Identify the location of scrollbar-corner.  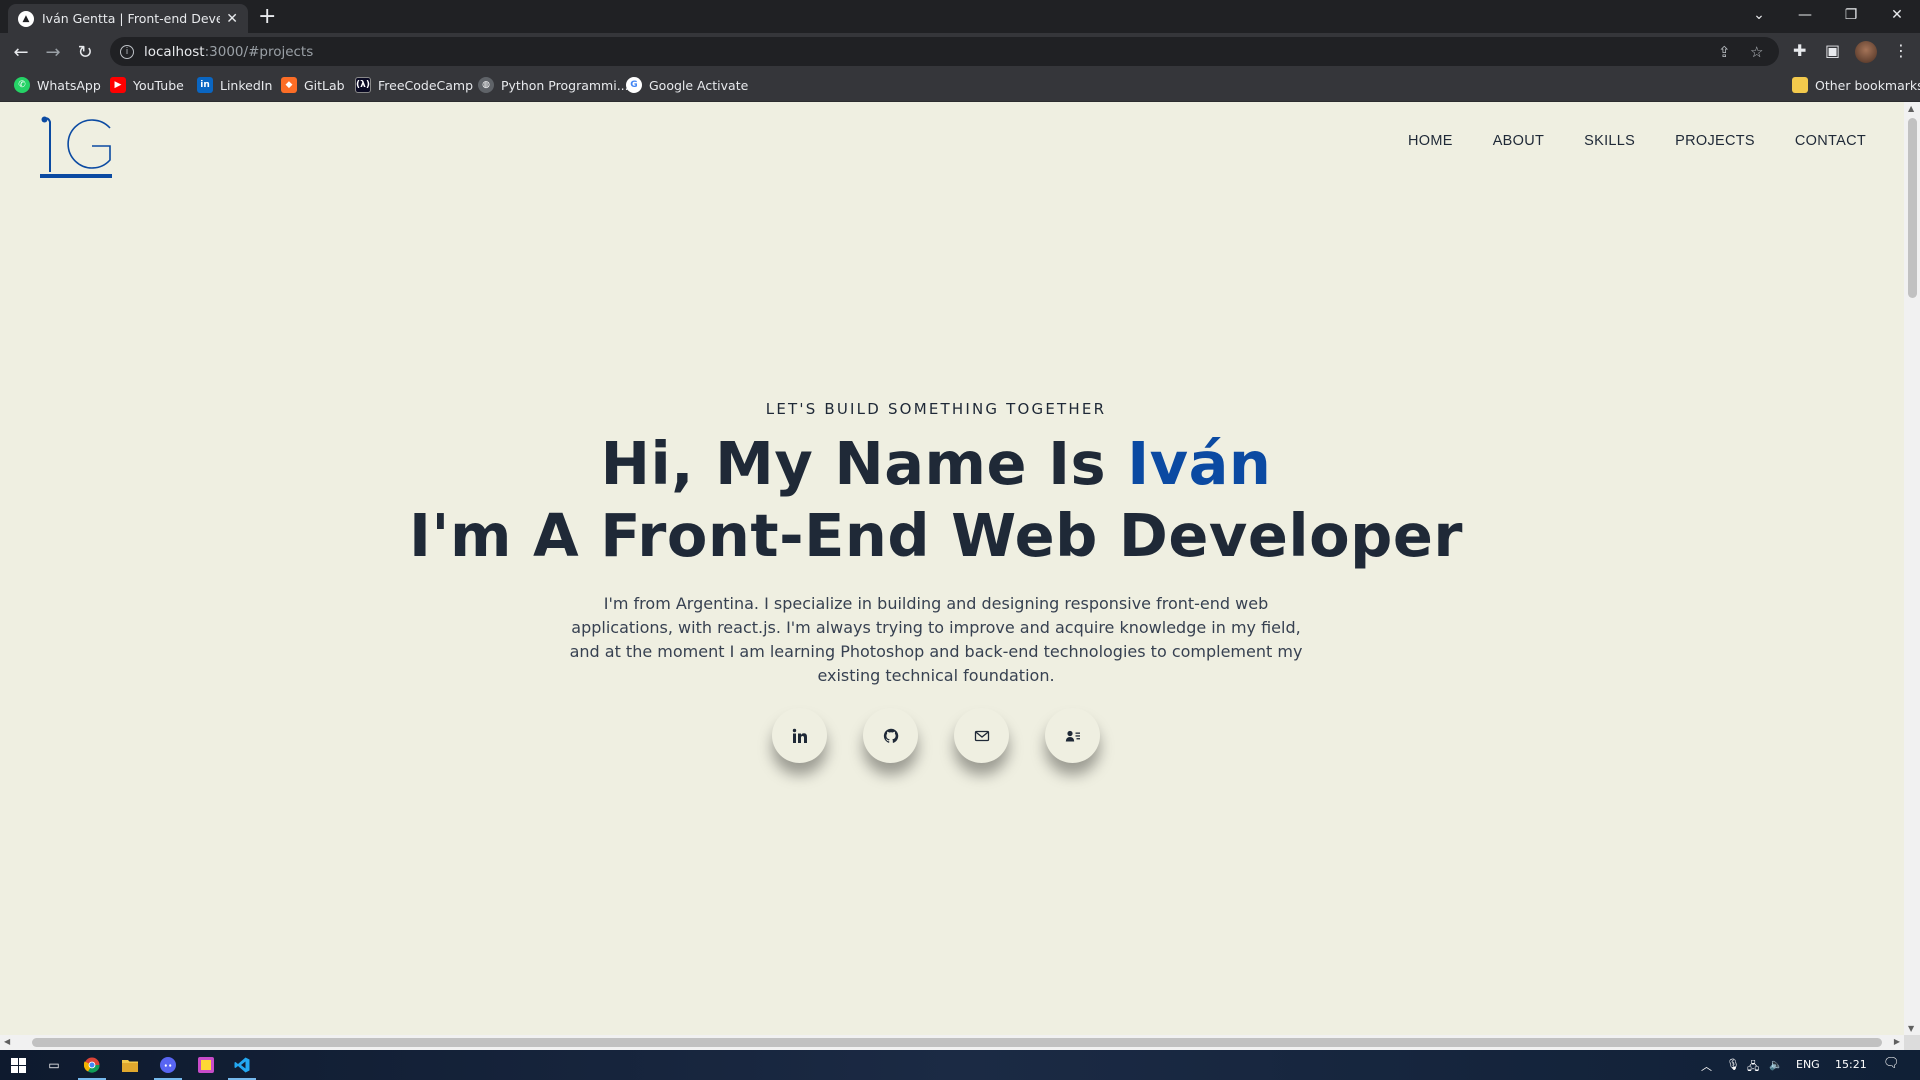
(1912, 1042).